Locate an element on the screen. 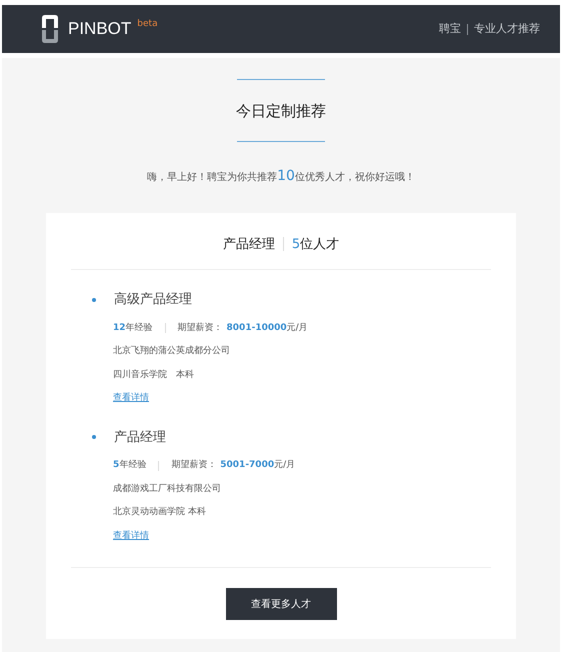  beta-label: beta is located at coordinates (147, 25).